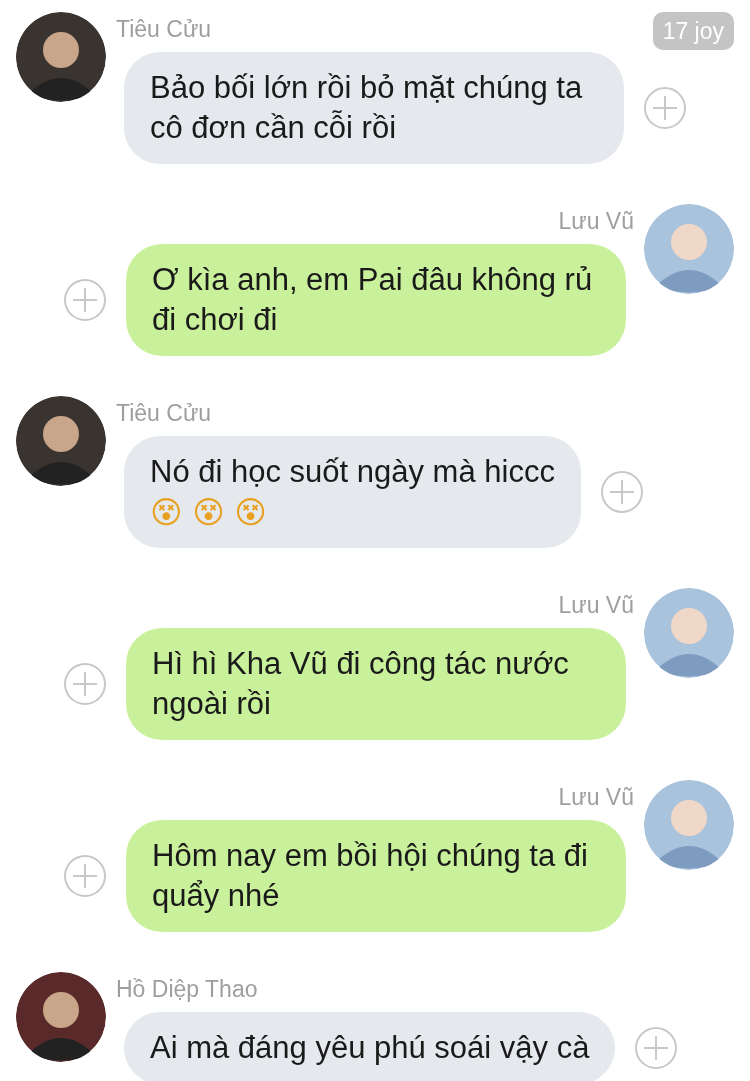 This screenshot has width=750, height=1081. I want to click on message-bubble: Hôm nay em bồi hội chúng ta đi quẩy nhé, so click(376, 876).